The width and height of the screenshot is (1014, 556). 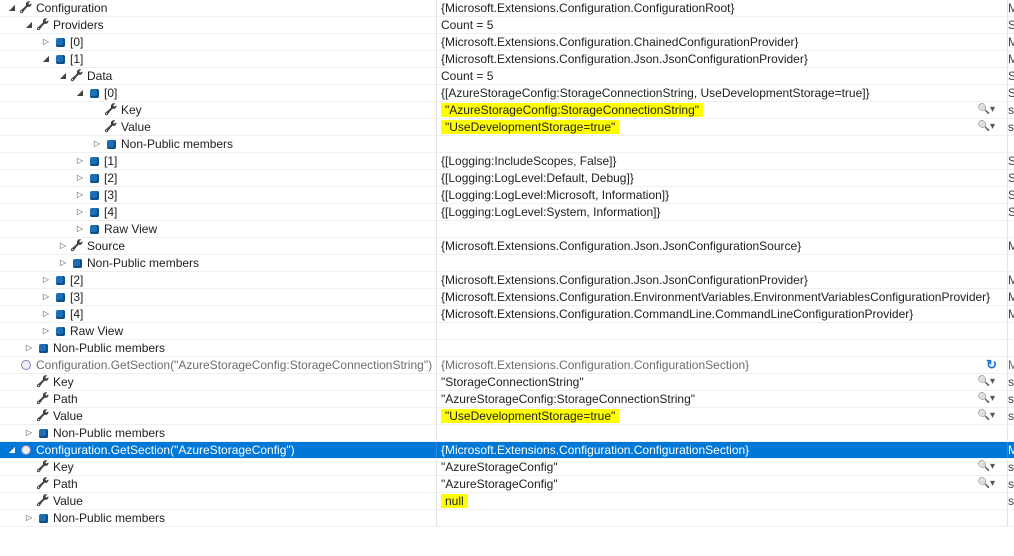 I want to click on member-name: Value, so click(x=136, y=127).